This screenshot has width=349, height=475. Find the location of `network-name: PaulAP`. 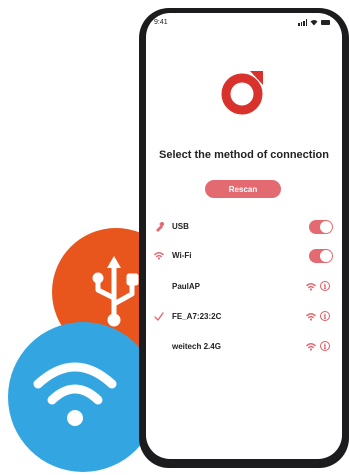

network-name: PaulAP is located at coordinates (186, 286).